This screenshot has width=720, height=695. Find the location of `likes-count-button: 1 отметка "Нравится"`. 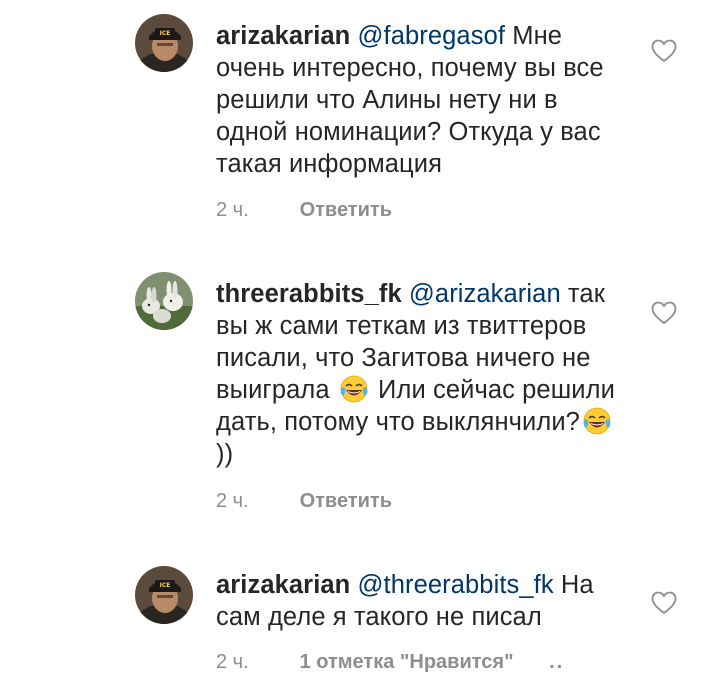

likes-count-button: 1 отметка "Нравится" is located at coordinates (407, 662).